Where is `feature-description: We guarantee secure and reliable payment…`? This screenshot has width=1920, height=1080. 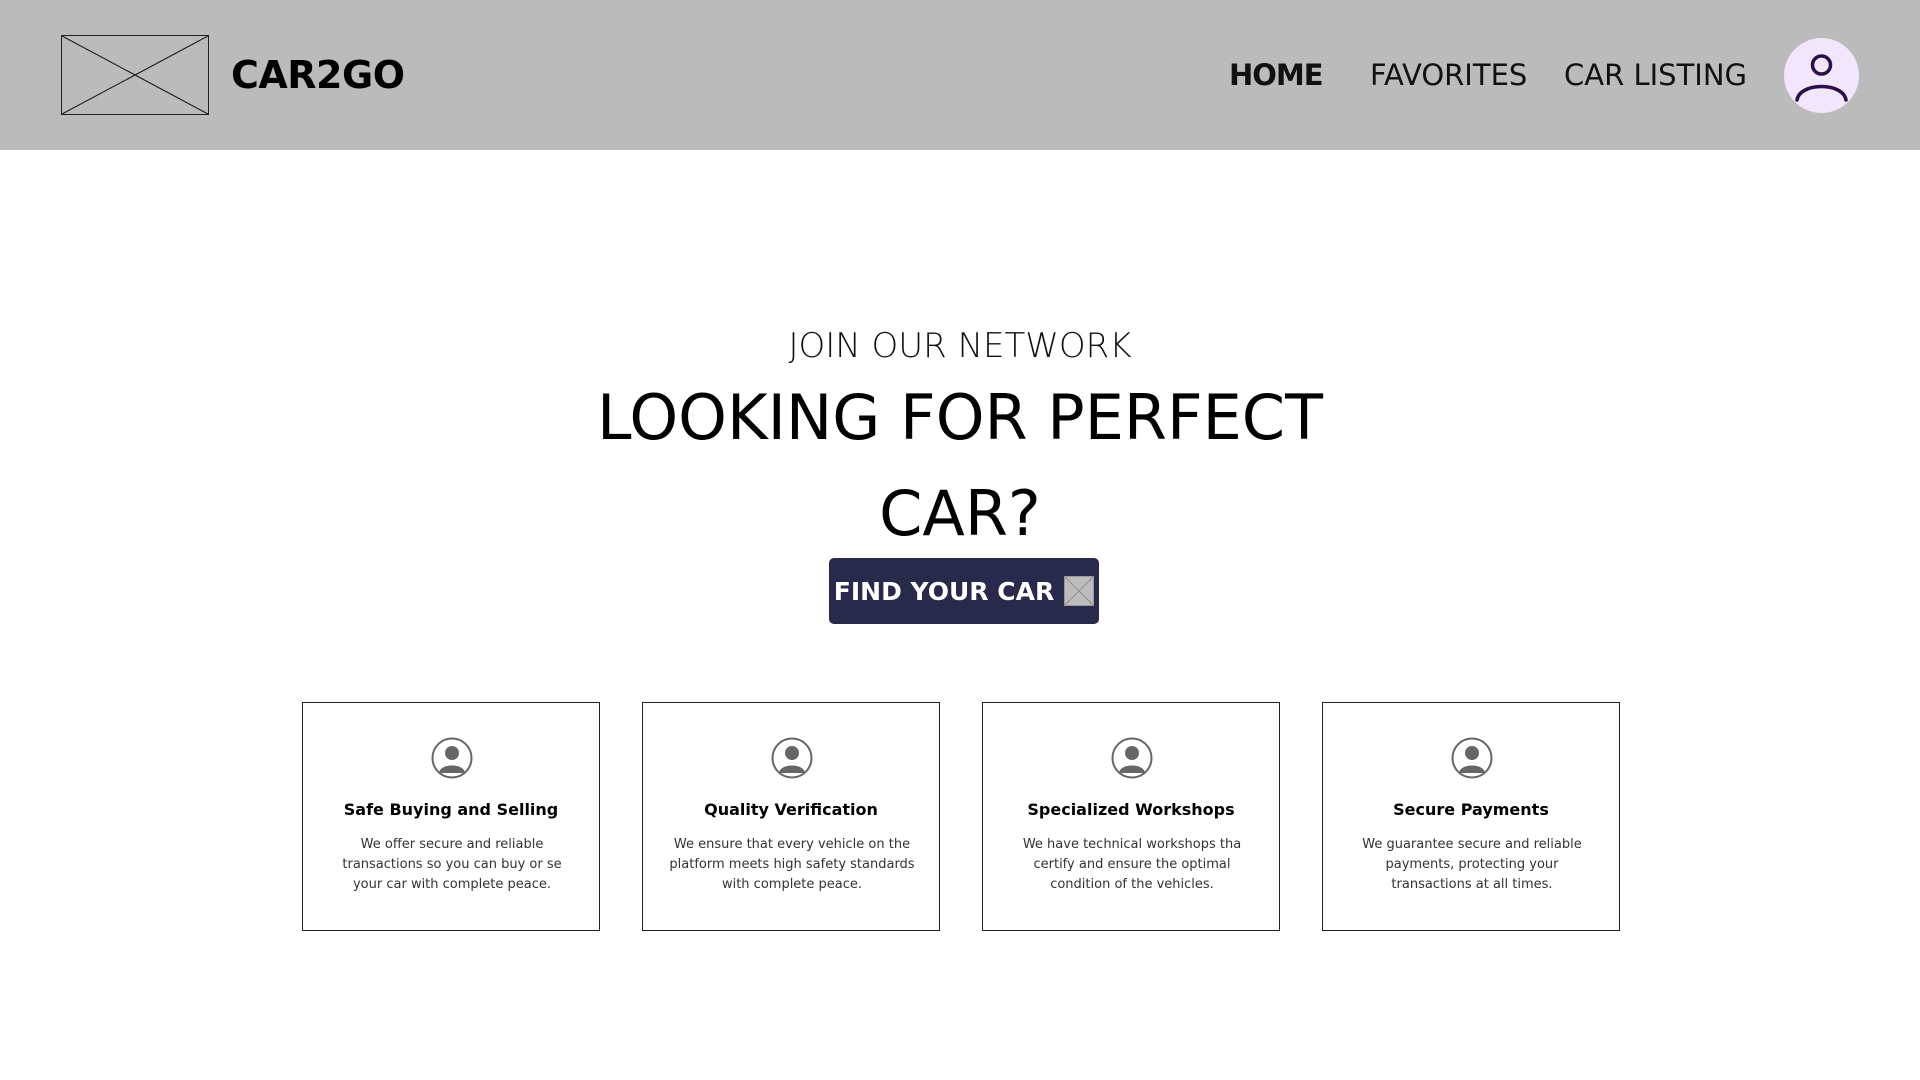 feature-description: We guarantee secure and reliable payment… is located at coordinates (1472, 864).